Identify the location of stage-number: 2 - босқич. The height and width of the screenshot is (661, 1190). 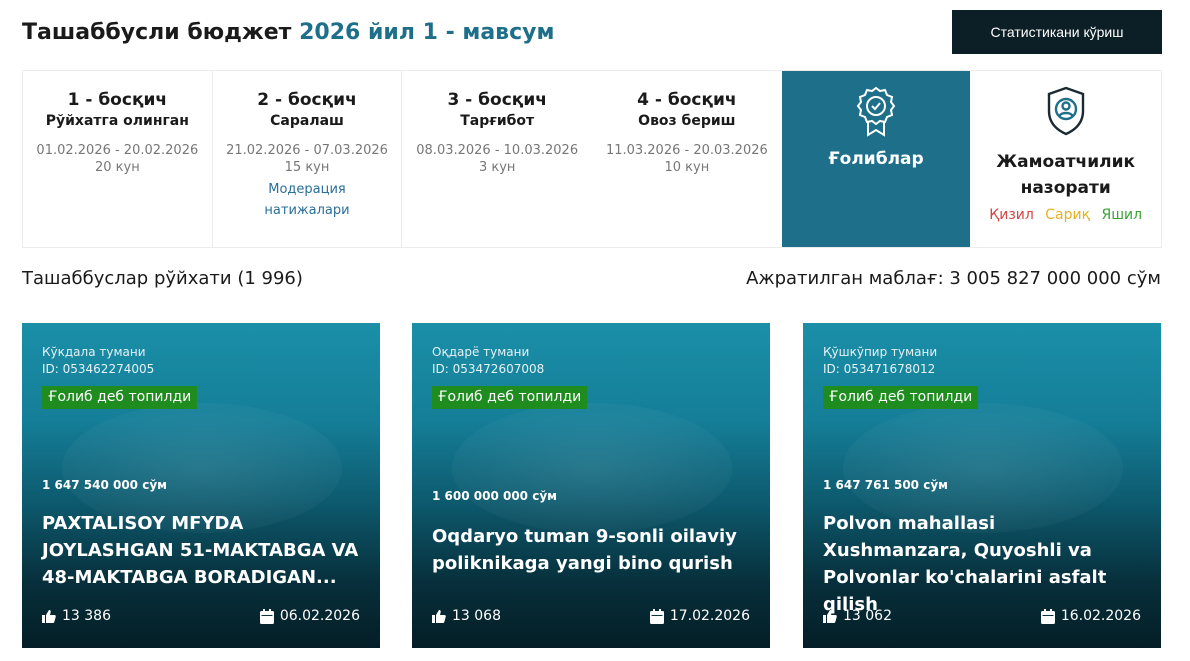
(307, 100).